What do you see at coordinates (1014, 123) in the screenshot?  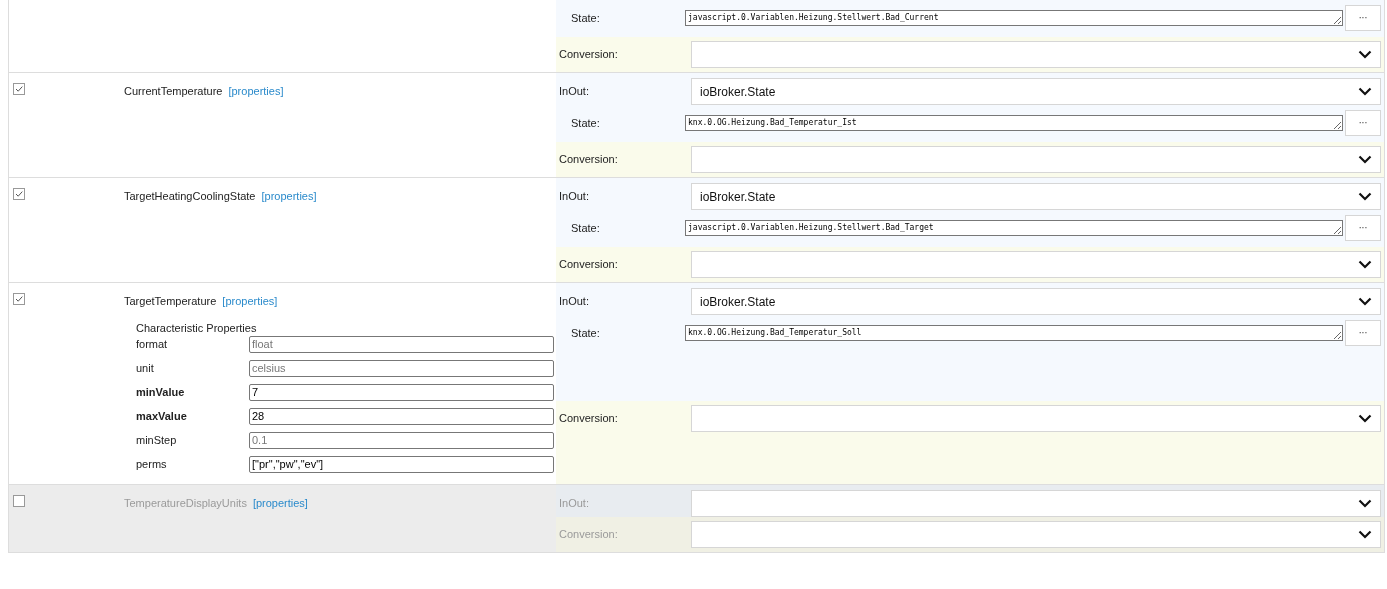 I see `state-field: knx.0.OG.Heizung.Bad_Temperatur_Ist` at bounding box center [1014, 123].